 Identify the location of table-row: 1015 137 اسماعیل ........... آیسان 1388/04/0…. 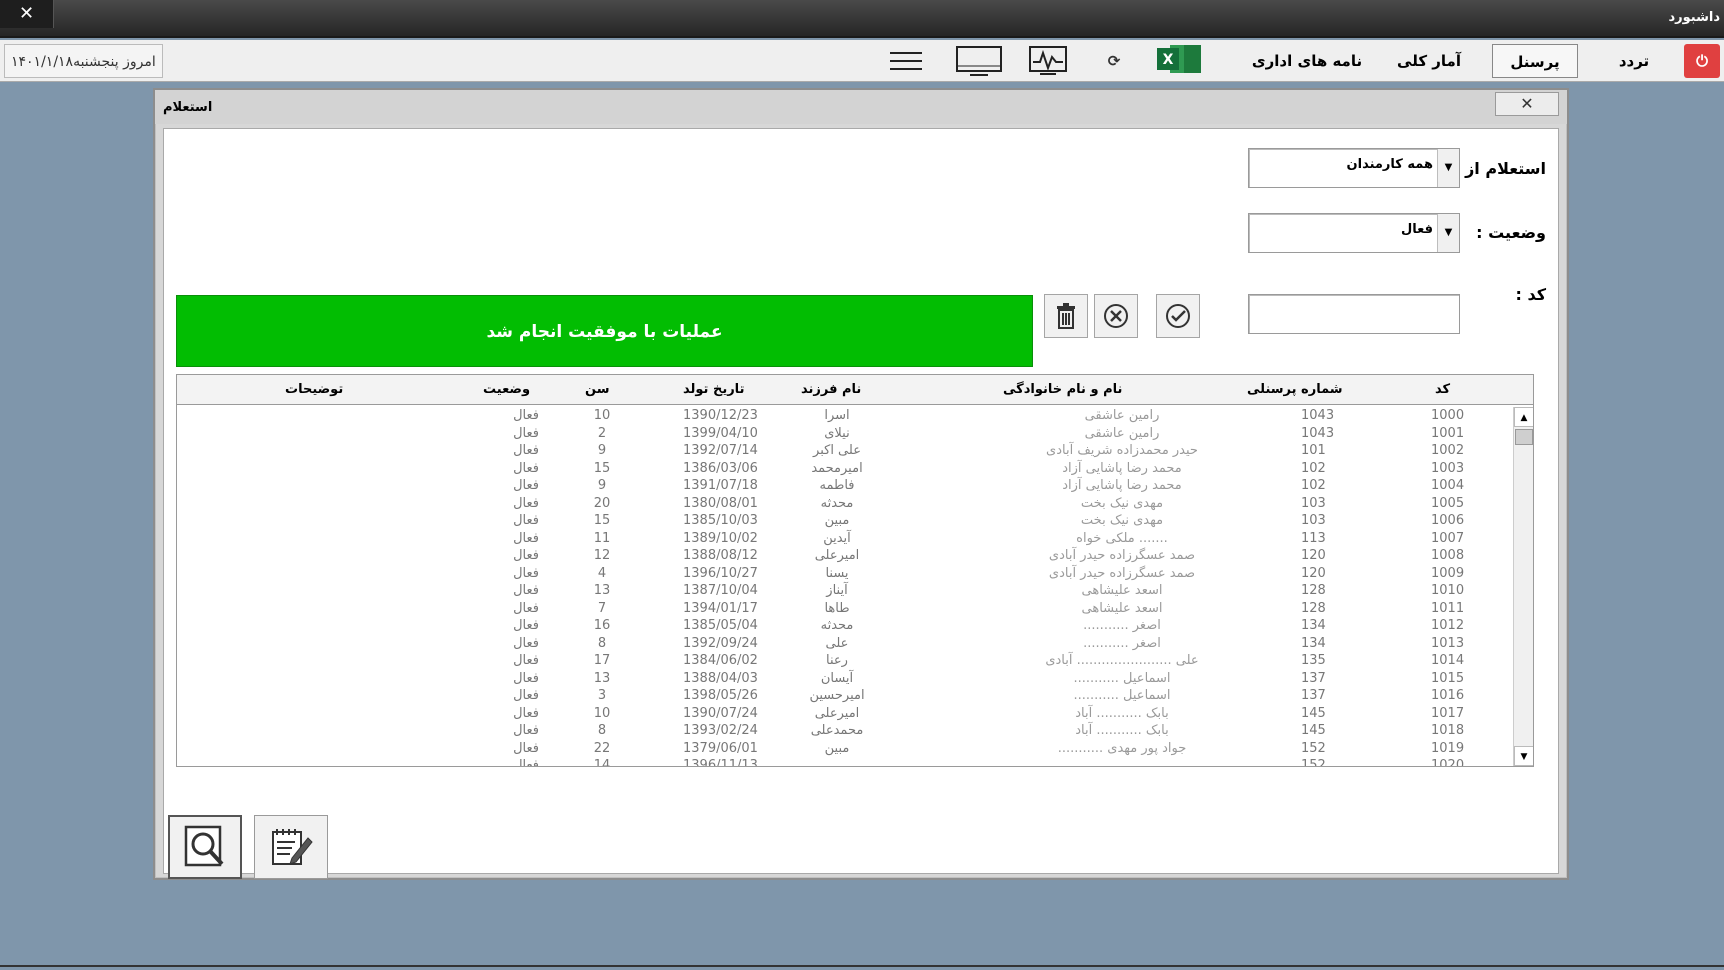
(845, 679).